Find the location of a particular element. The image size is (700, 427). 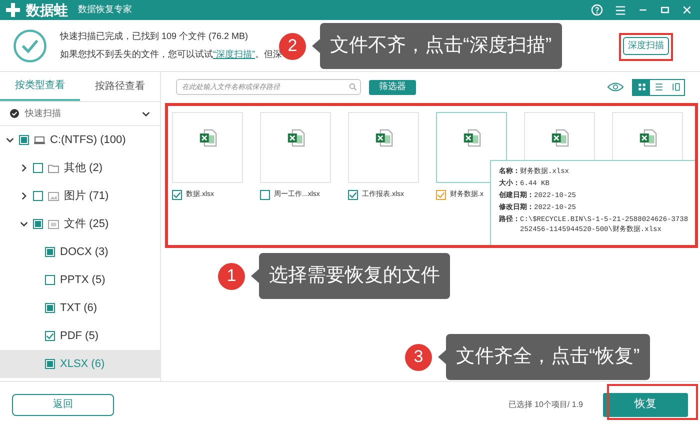

filter-button: 筛选器 is located at coordinates (392, 87).